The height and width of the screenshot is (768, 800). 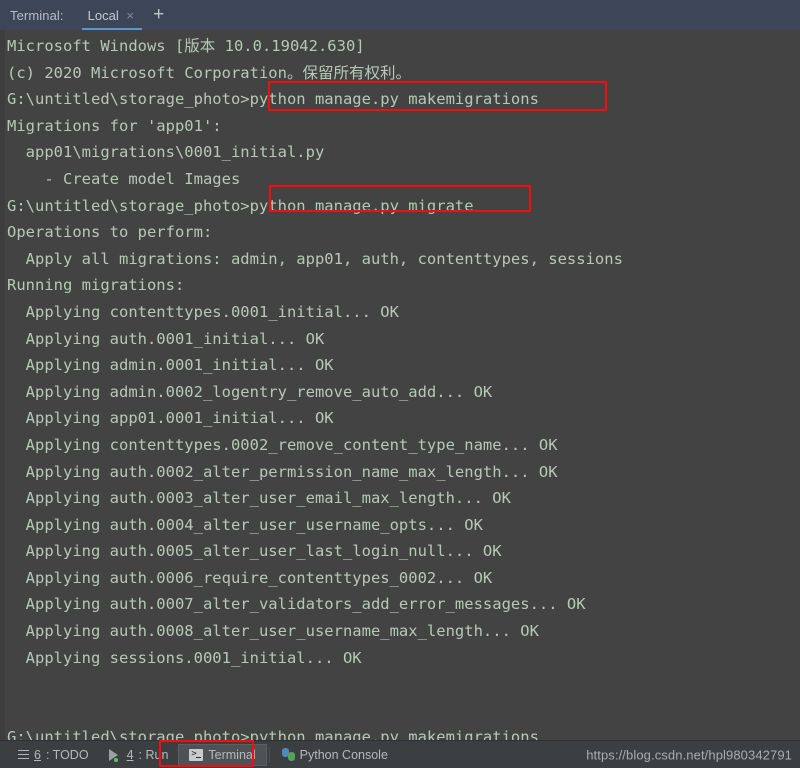 What do you see at coordinates (232, 754) in the screenshot?
I see `terminal-label: Terminal` at bounding box center [232, 754].